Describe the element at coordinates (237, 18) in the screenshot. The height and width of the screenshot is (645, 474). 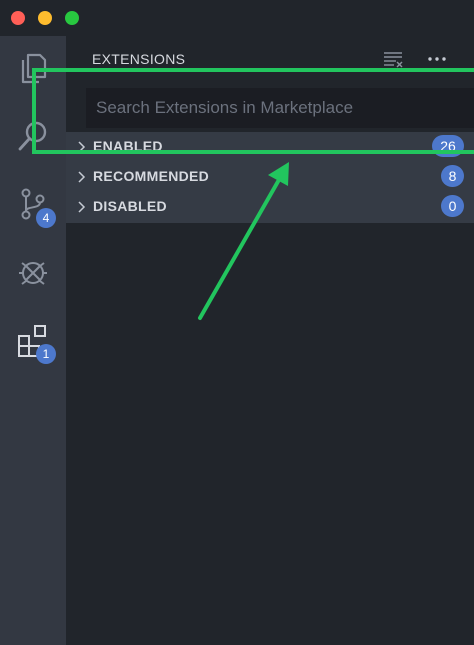
I see `title-bar` at that location.